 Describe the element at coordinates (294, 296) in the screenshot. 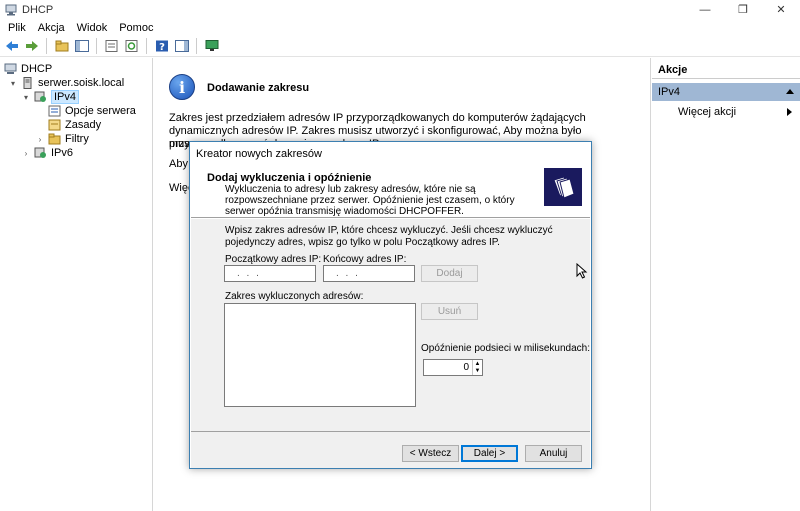

I see `excluded-range-label: Zakres wykluczonych adresów:` at that location.